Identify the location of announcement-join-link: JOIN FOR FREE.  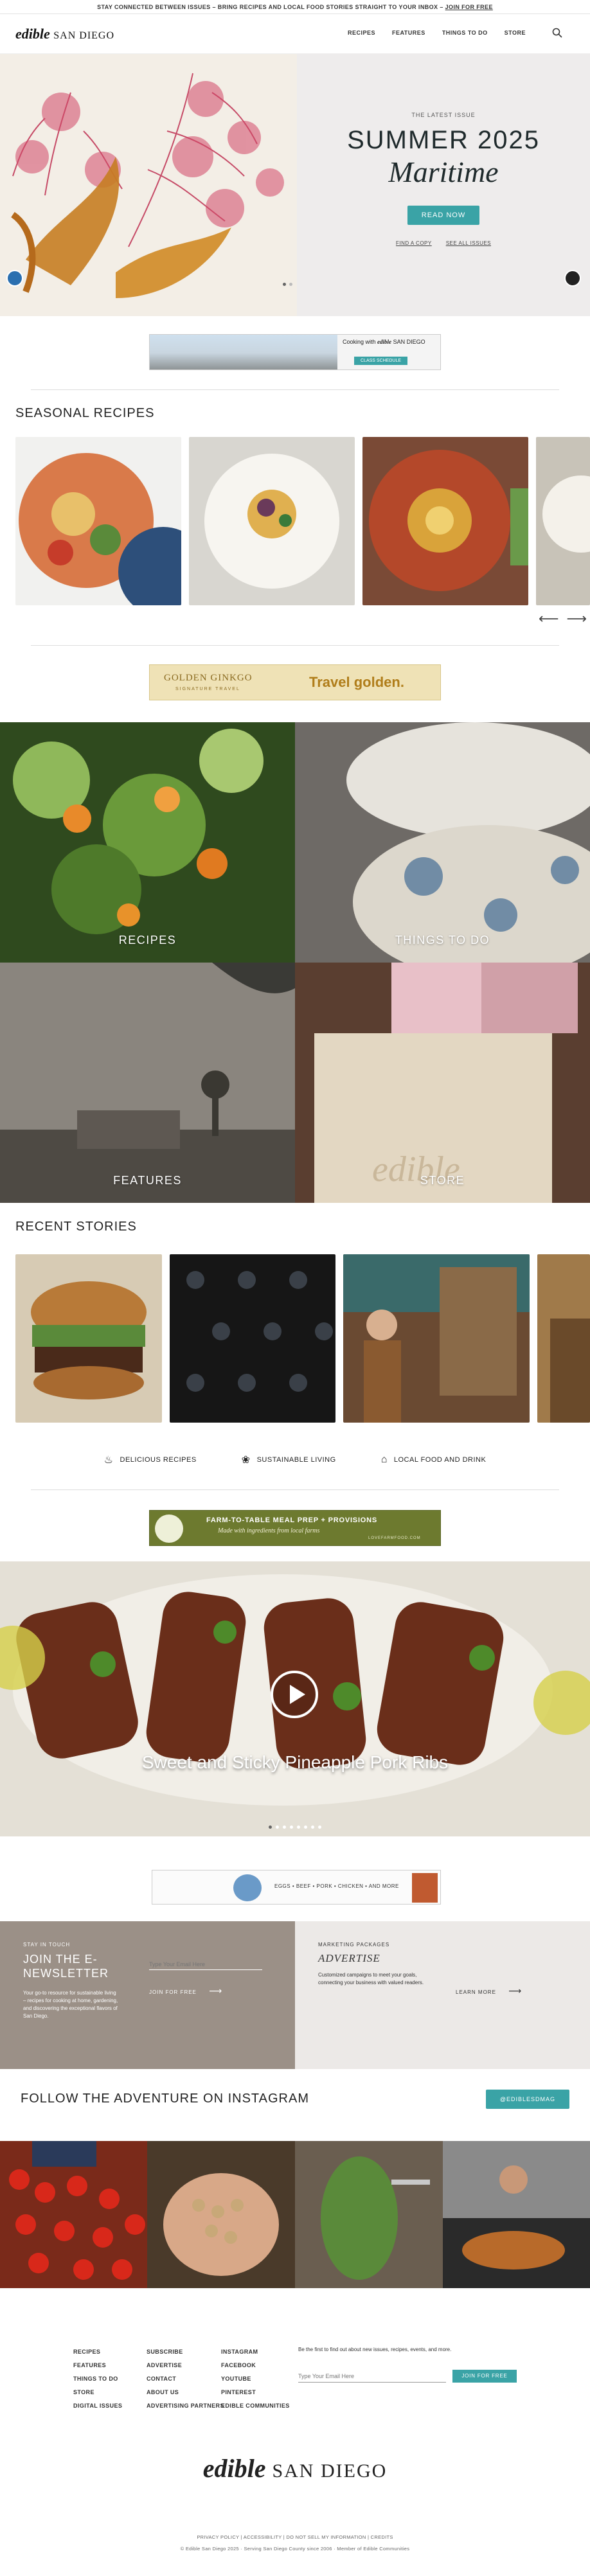
(469, 7).